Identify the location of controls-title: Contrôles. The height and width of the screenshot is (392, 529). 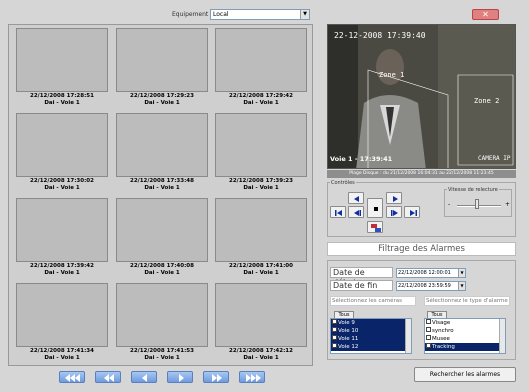
(343, 183).